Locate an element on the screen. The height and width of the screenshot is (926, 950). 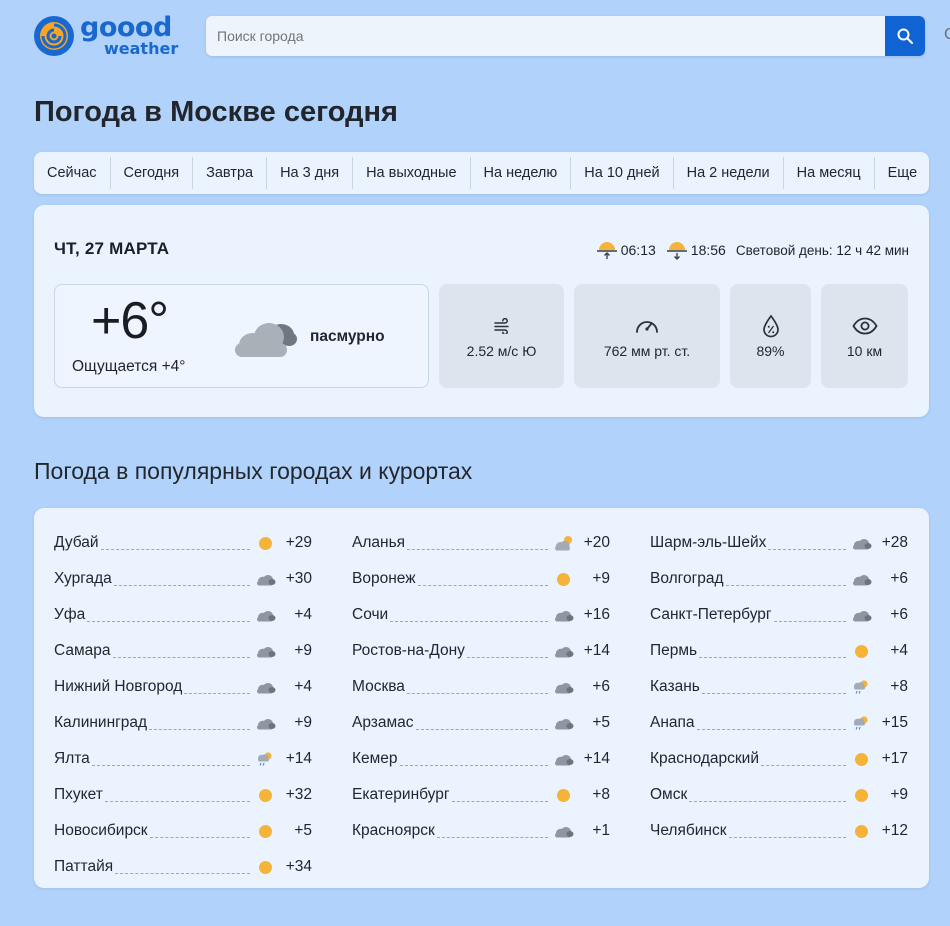
city-name: Челябинск is located at coordinates (688, 831).